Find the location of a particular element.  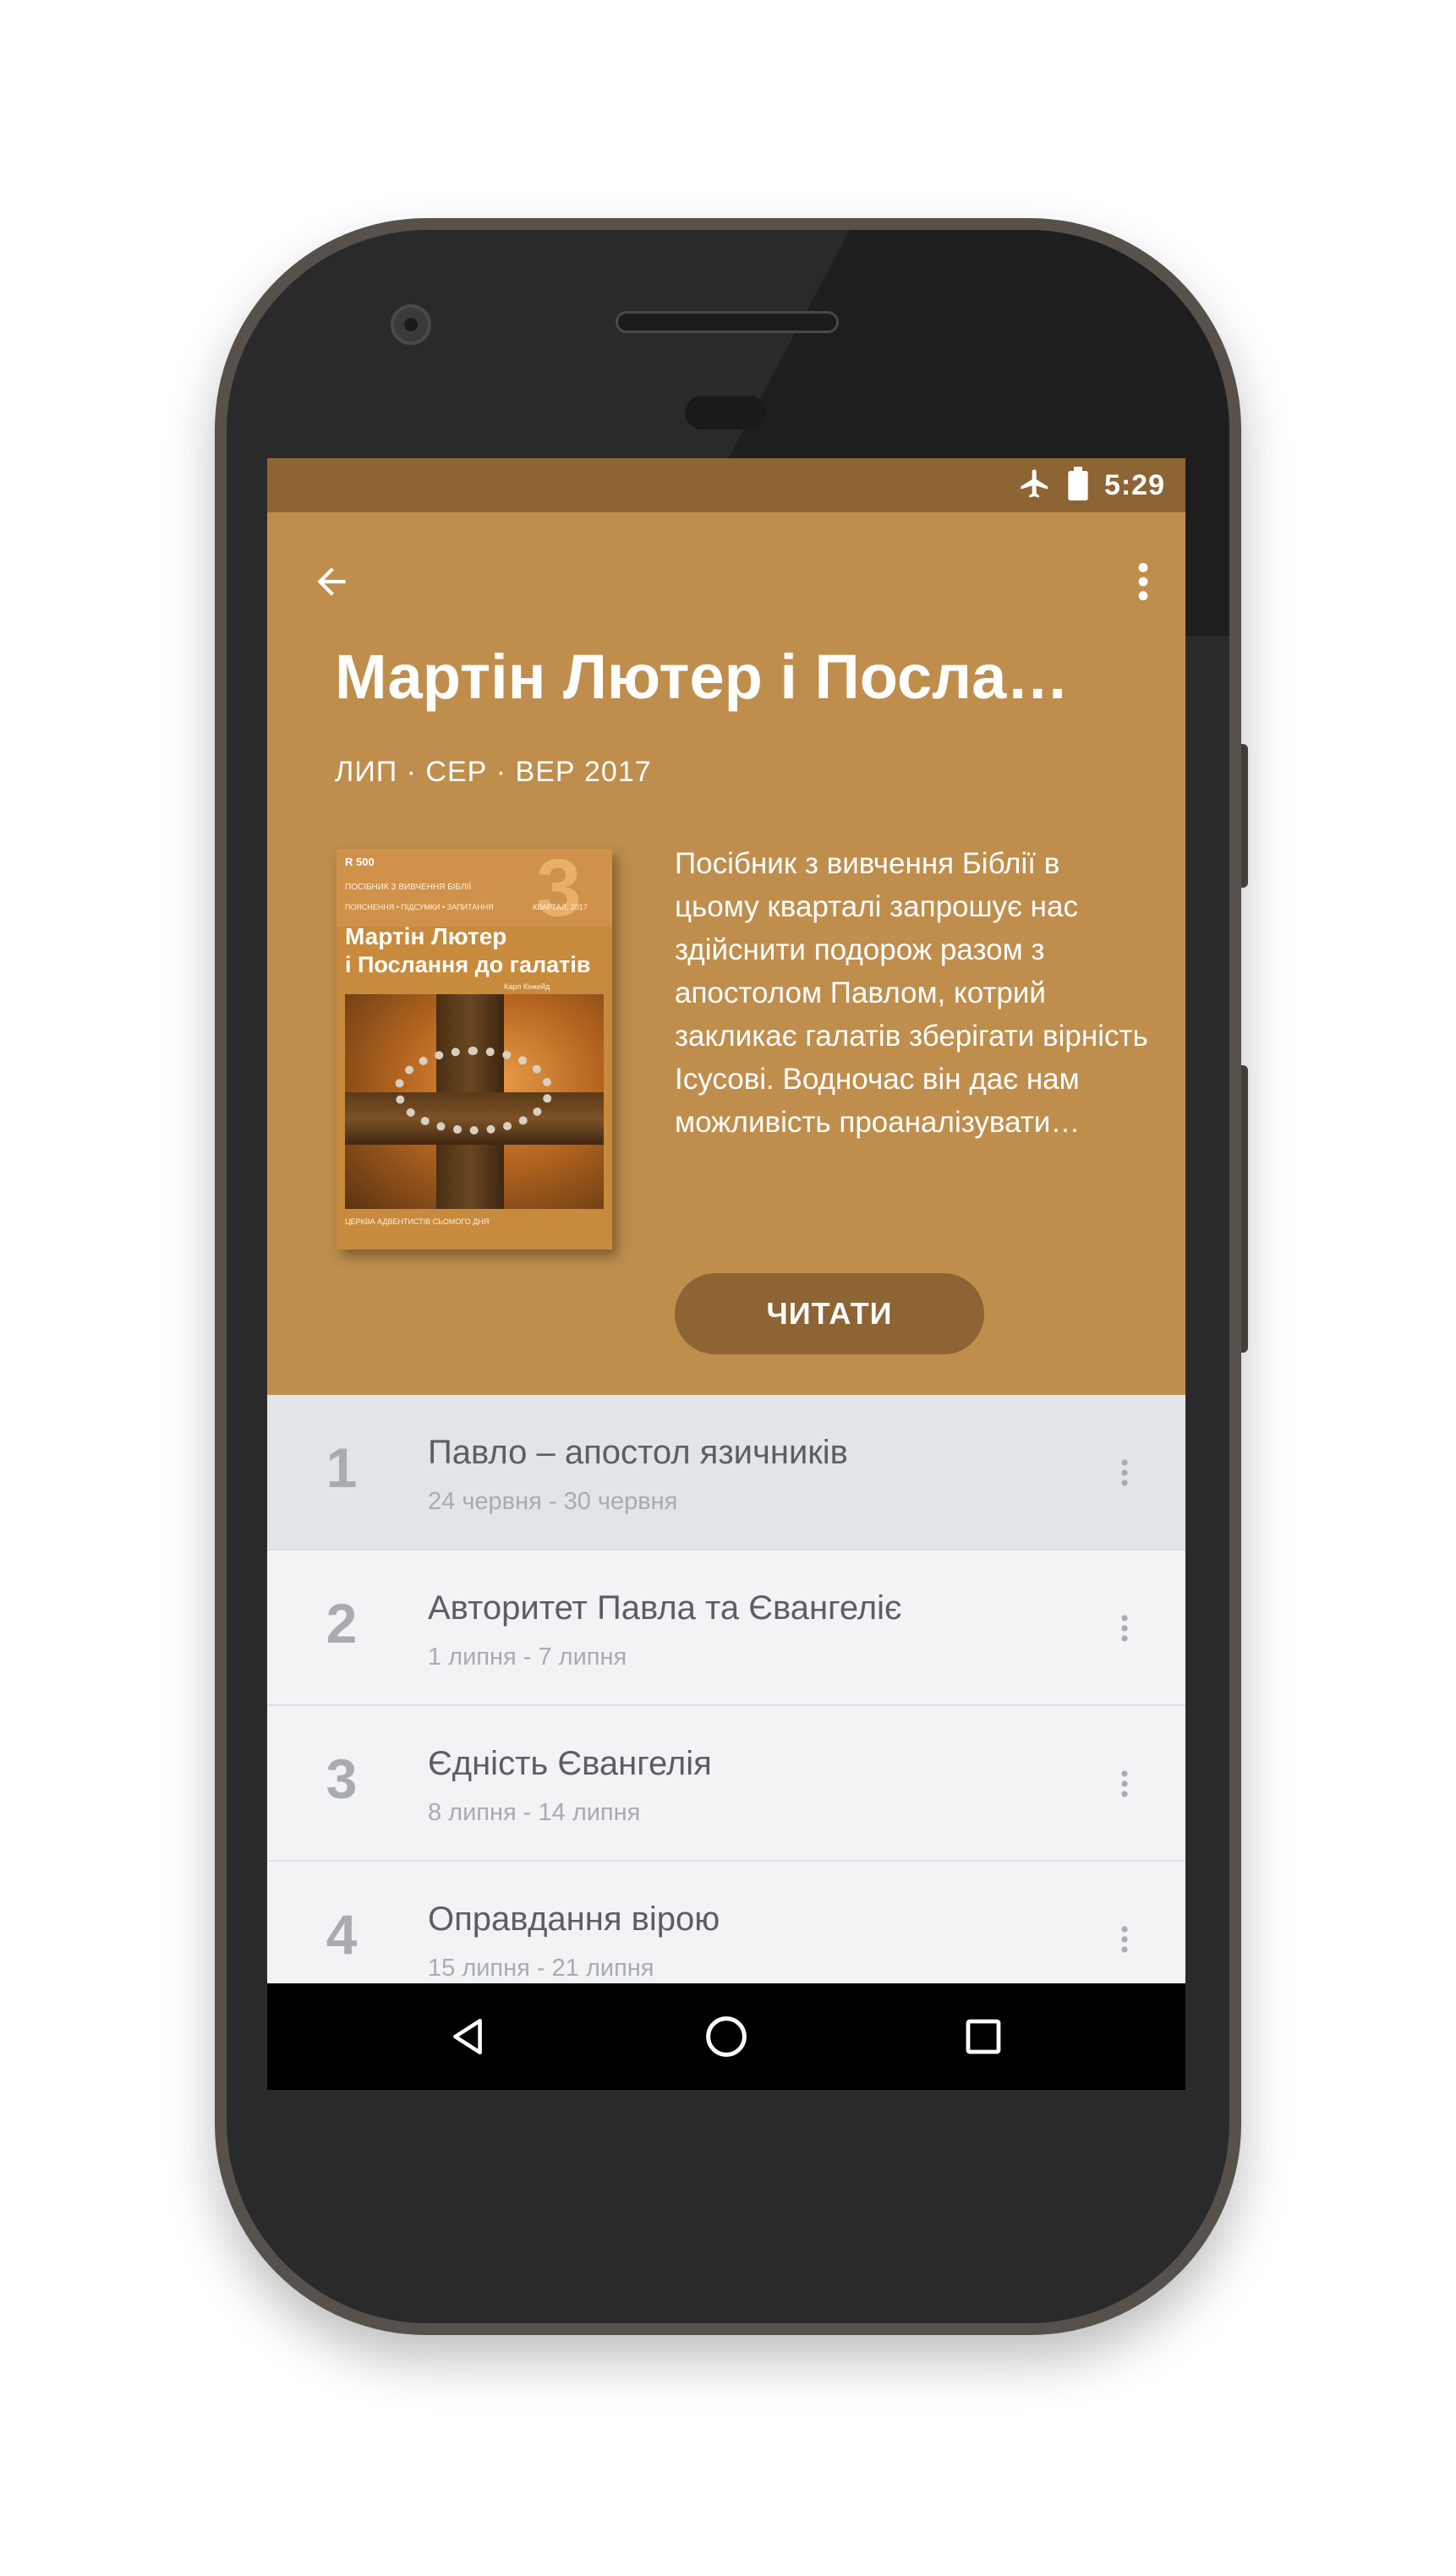

cover-quarter: КВАРТАЛ, 2017 is located at coordinates (560, 907).